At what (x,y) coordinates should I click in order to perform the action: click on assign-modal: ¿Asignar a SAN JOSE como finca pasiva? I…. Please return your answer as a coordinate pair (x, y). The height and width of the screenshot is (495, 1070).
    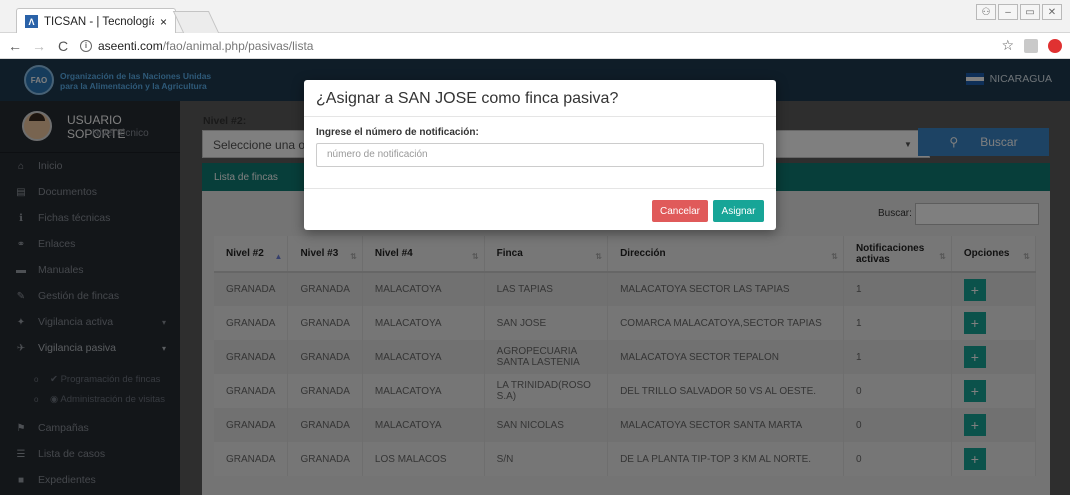
    Looking at the image, I should click on (540, 155).